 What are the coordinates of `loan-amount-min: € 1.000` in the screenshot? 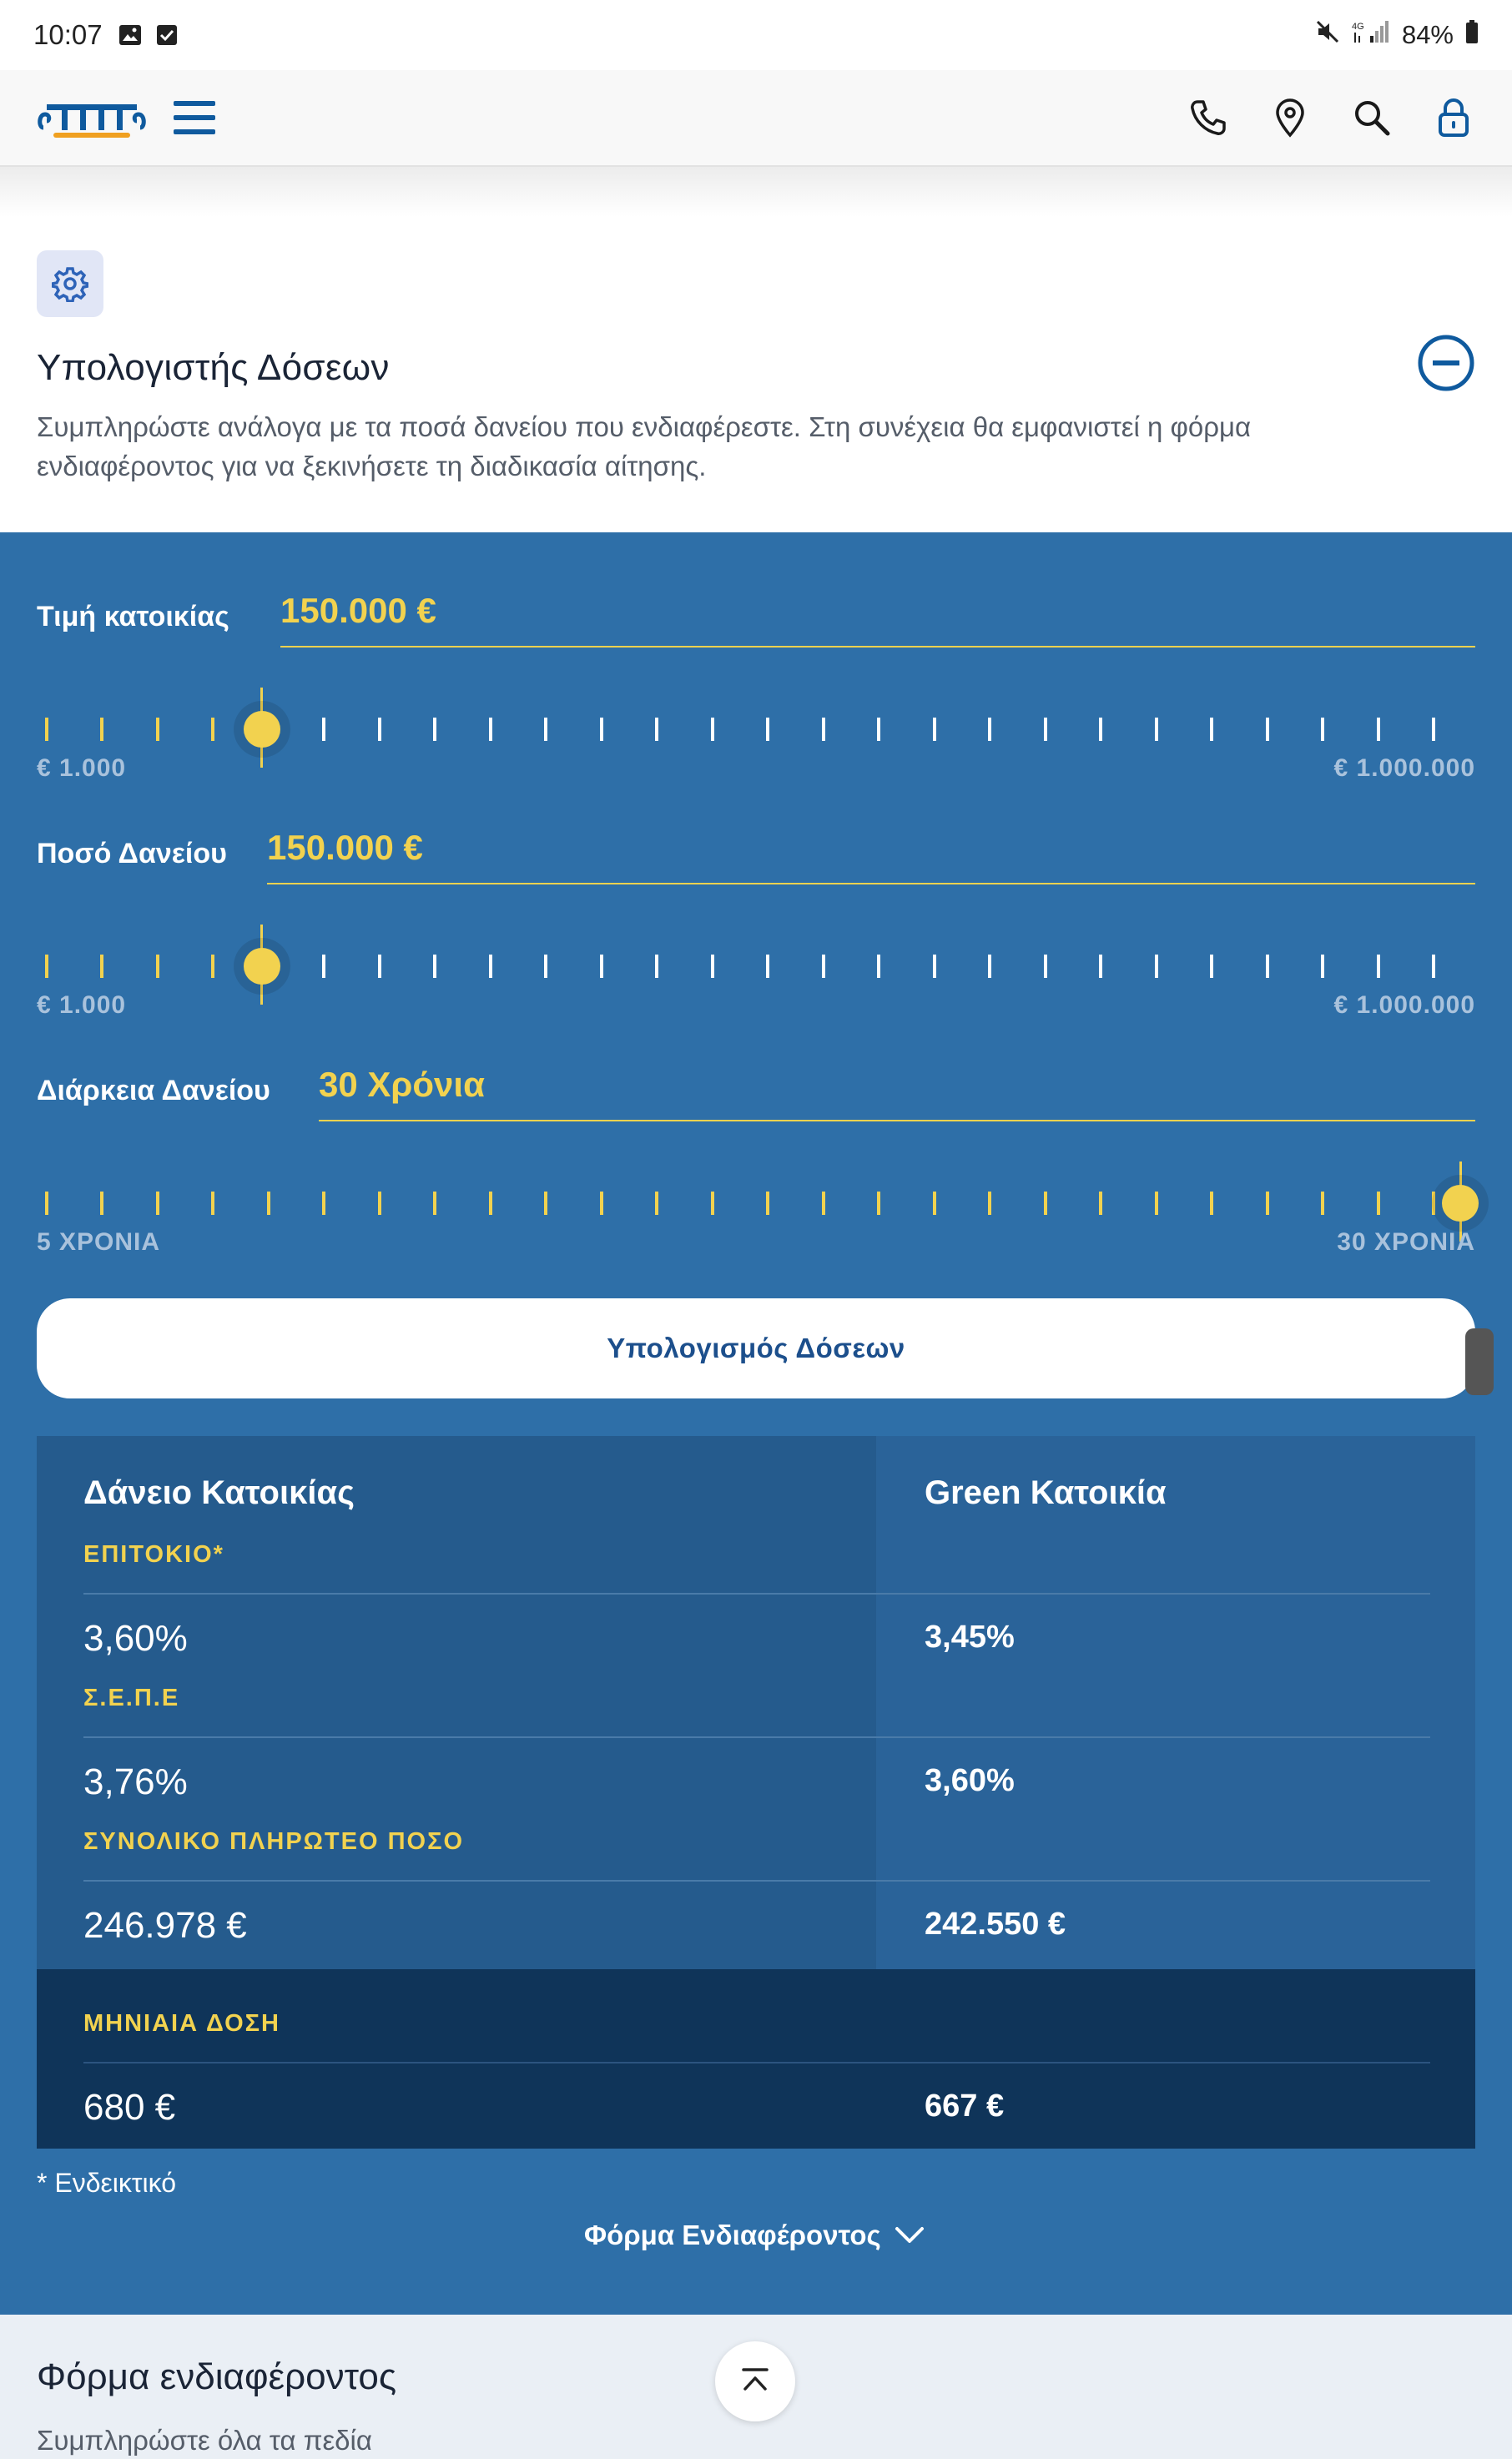 It's located at (82, 1005).